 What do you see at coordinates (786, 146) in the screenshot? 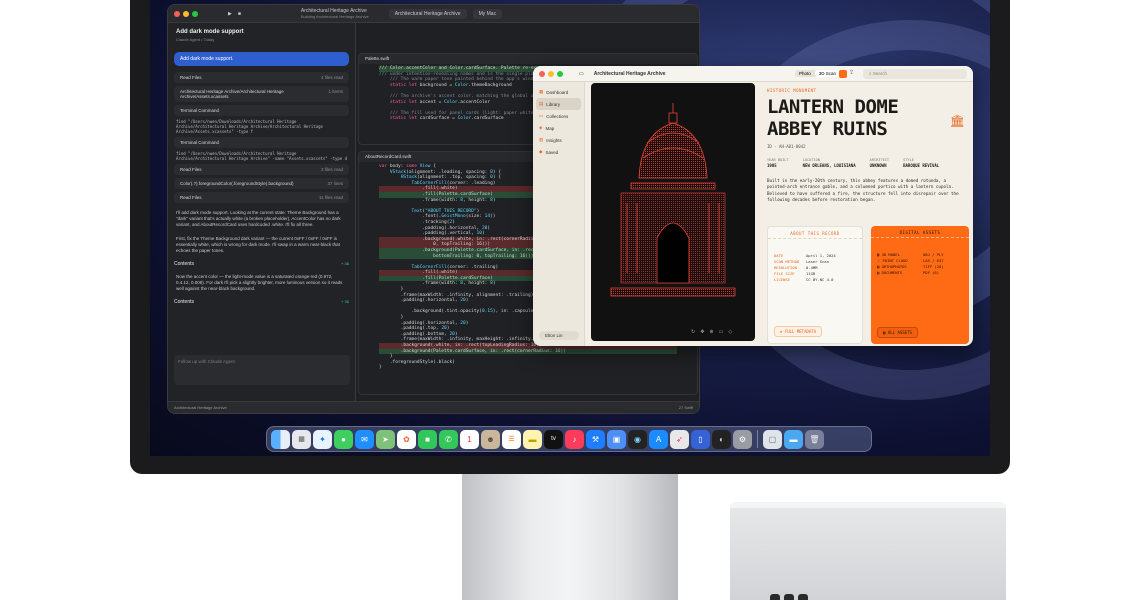
I see `record-id: ID · AH-A01-0042` at bounding box center [786, 146].